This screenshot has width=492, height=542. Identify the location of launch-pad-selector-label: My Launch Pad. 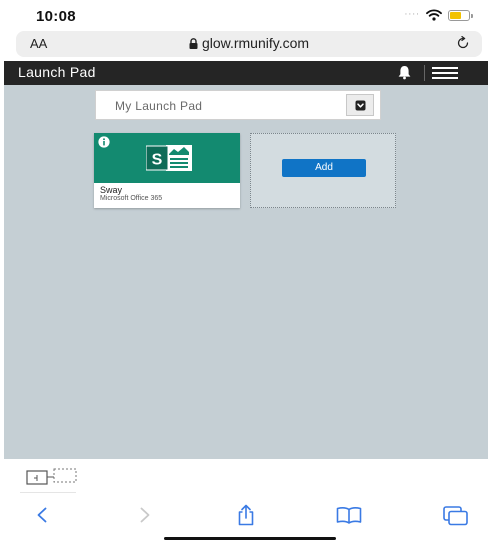
(159, 106).